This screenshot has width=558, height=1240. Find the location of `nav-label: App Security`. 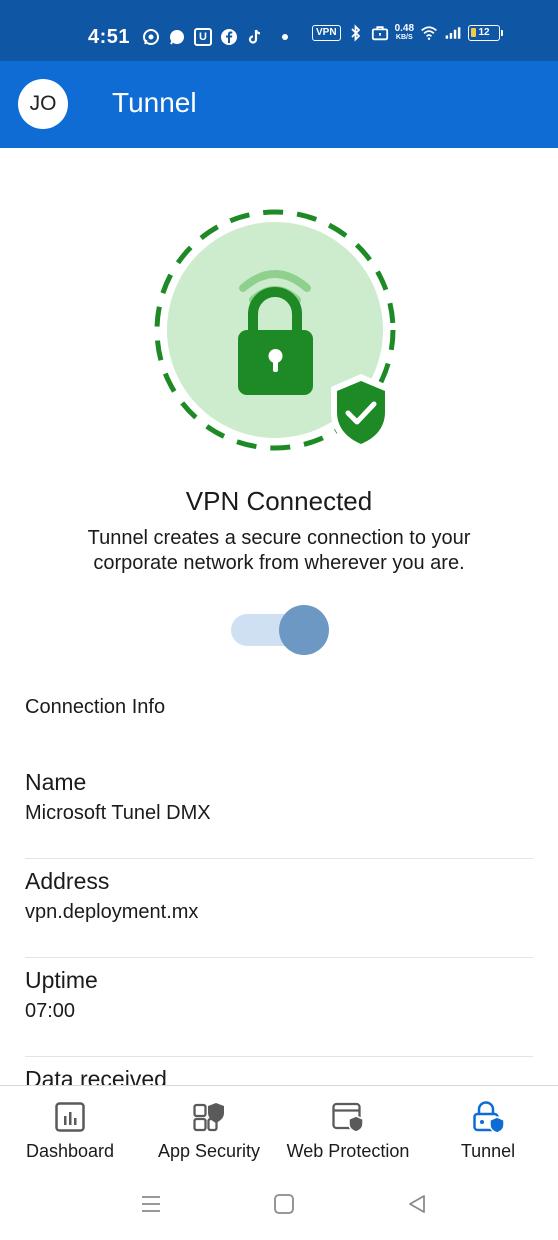

nav-label: App Security is located at coordinates (209, 1151).